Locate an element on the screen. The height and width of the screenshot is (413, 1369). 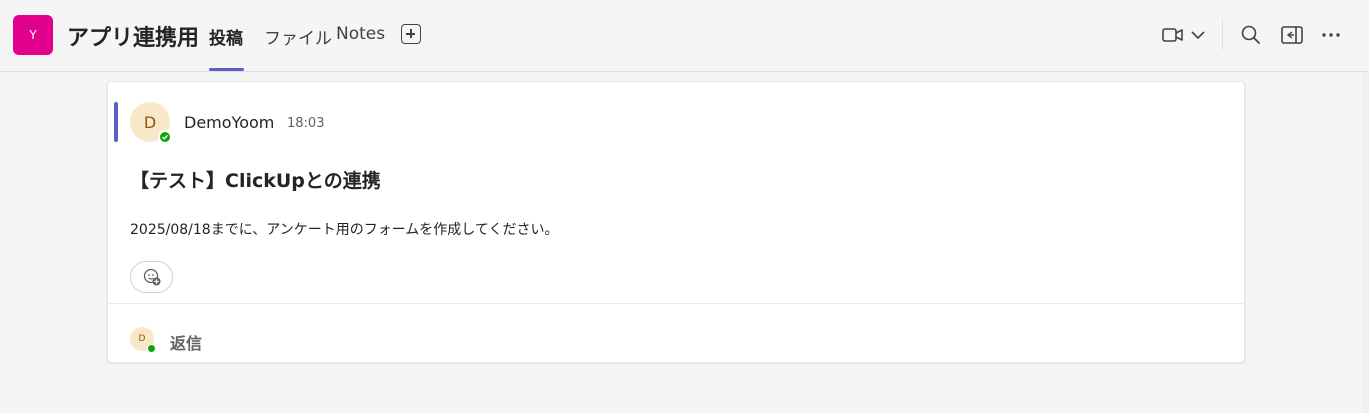
avatar-initial: D is located at coordinates (150, 122).